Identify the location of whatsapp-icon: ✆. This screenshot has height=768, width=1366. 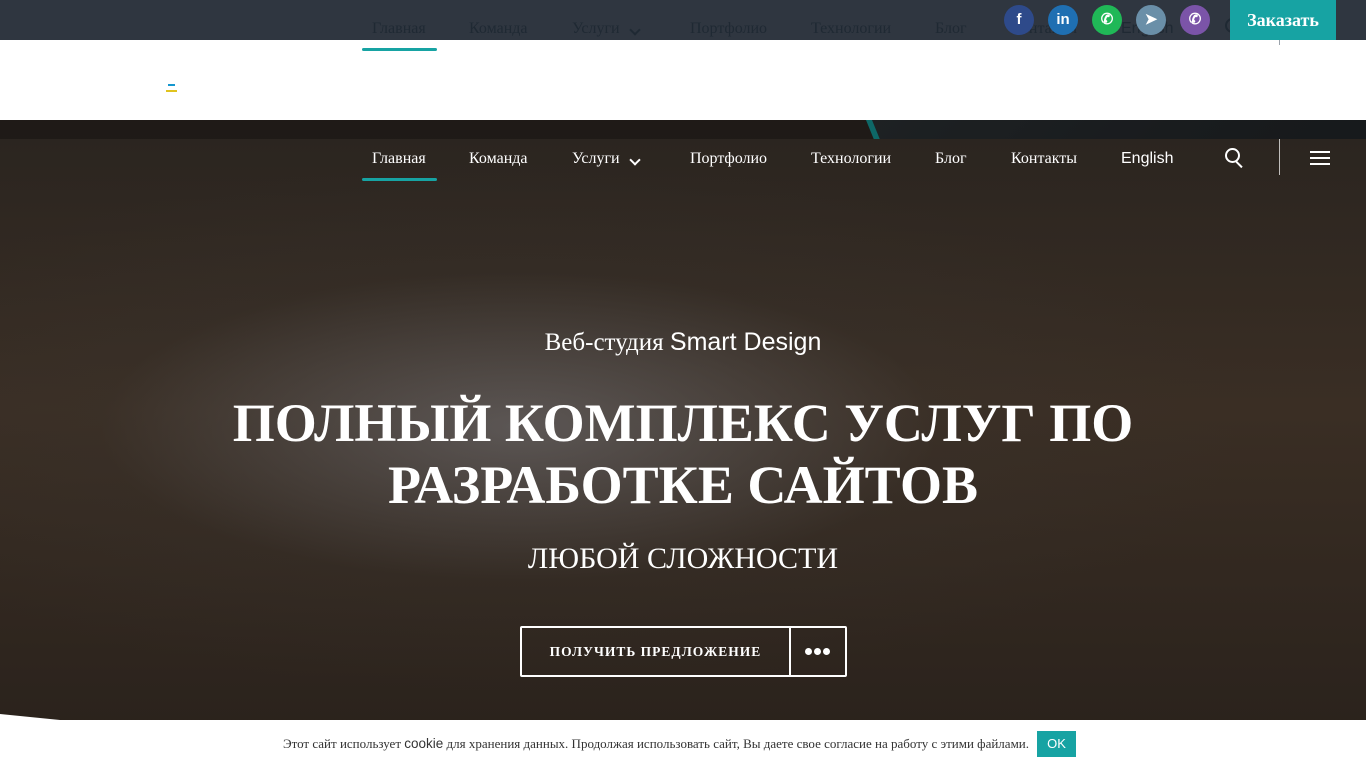
(1107, 20).